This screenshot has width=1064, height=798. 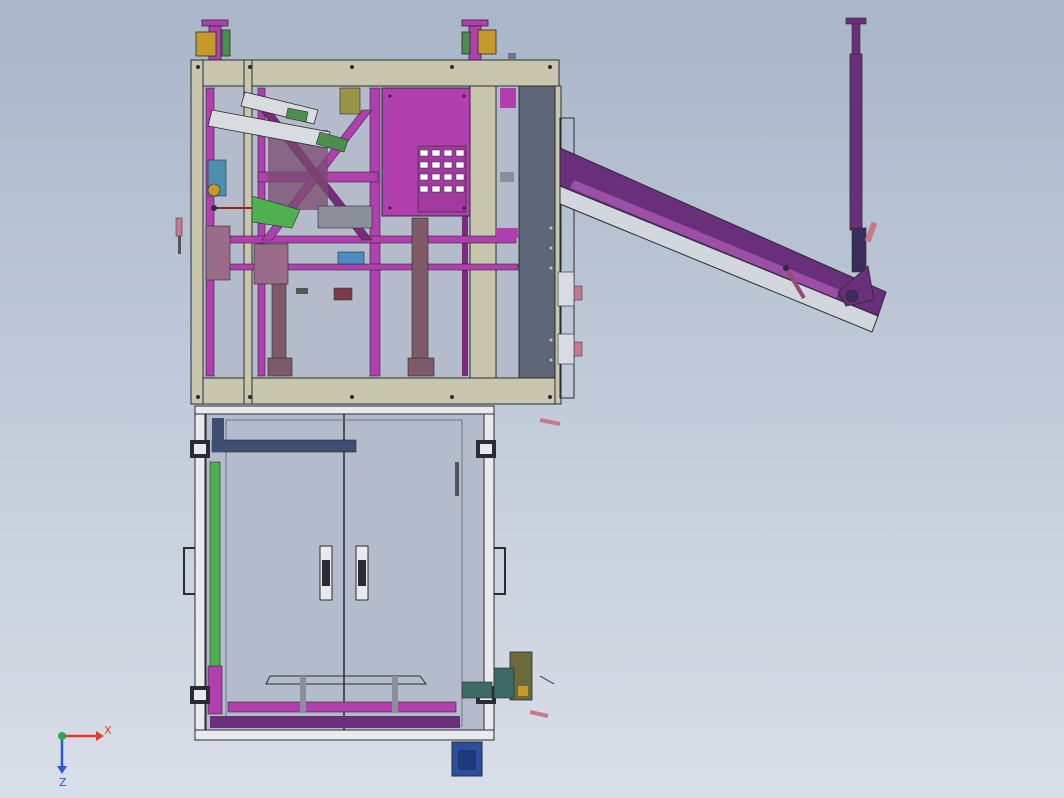 I want to click on frame-inner-post, so click(x=483, y=232).